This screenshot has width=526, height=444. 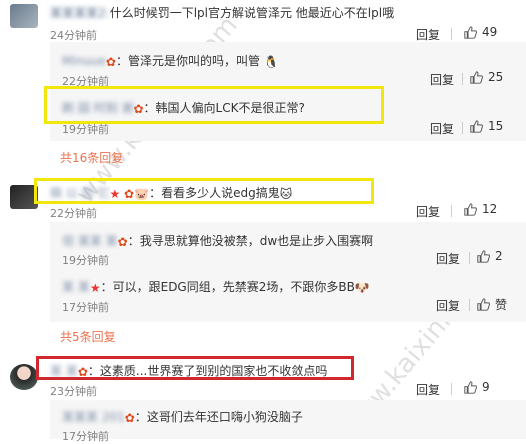 What do you see at coordinates (73, 213) in the screenshot?
I see `timestamp: 22分钟前` at bounding box center [73, 213].